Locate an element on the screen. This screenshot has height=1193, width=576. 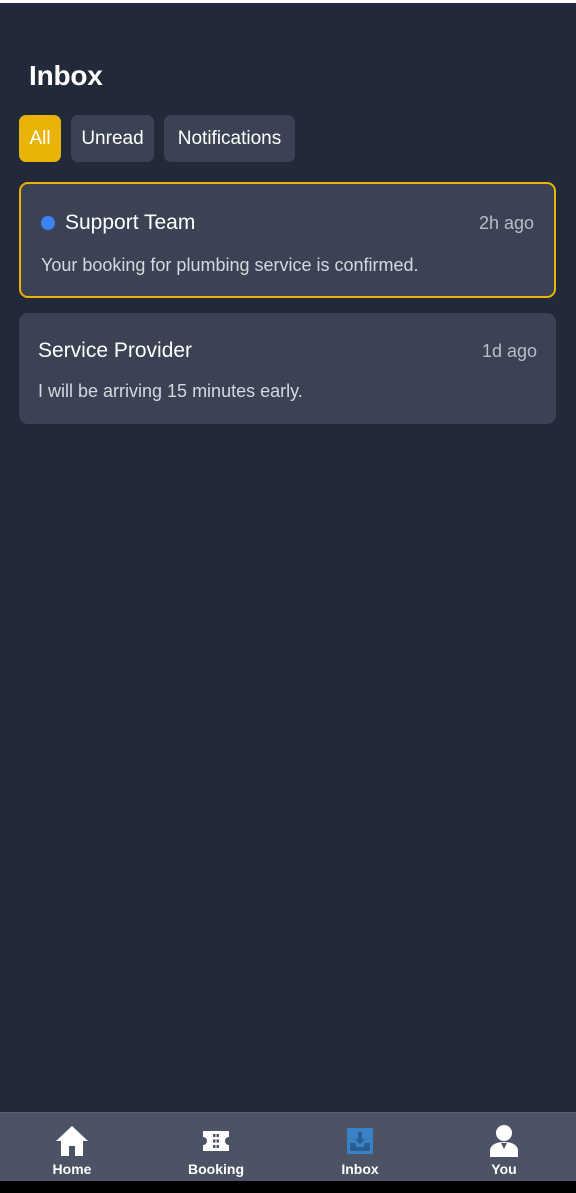
user-icon is located at coordinates (504, 1141).